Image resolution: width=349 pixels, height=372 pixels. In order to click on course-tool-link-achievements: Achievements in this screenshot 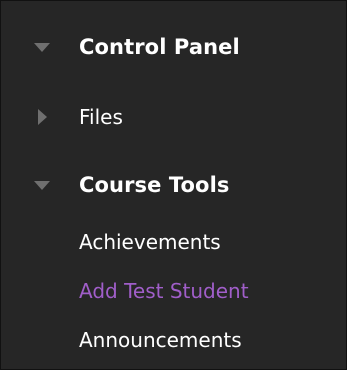, I will do `click(150, 242)`.